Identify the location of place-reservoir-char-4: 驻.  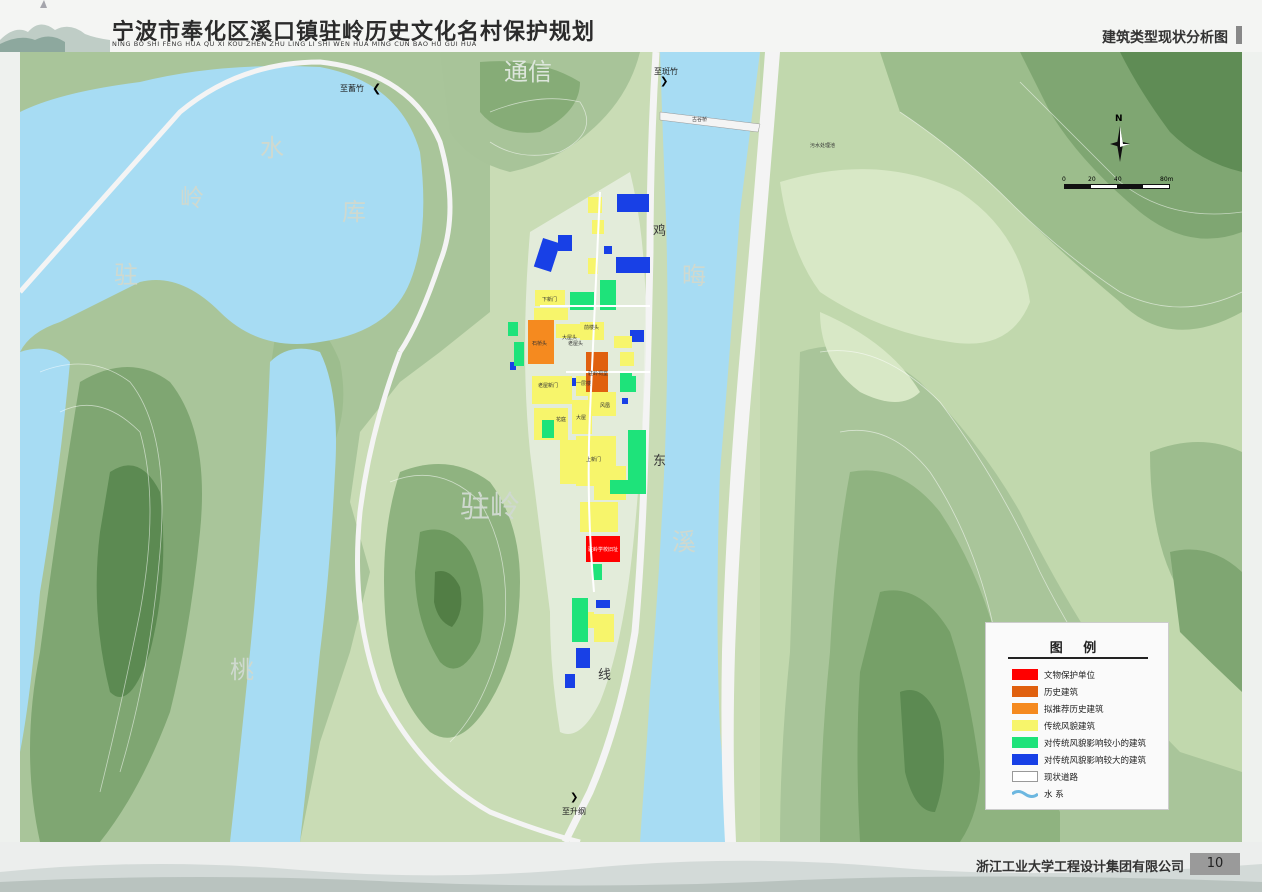
(126, 275).